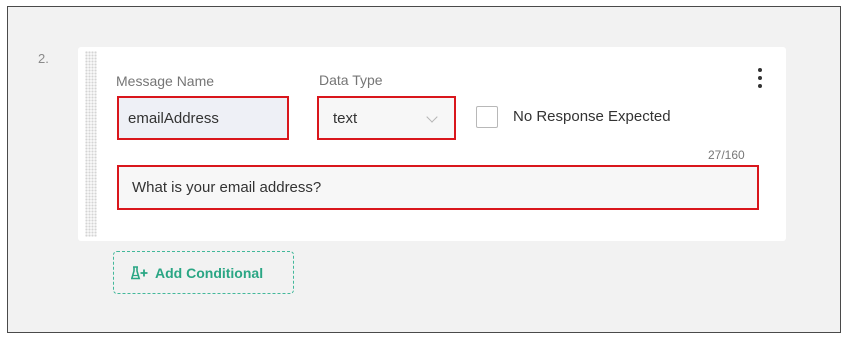  What do you see at coordinates (345, 118) in the screenshot?
I see `data-type-value: text` at bounding box center [345, 118].